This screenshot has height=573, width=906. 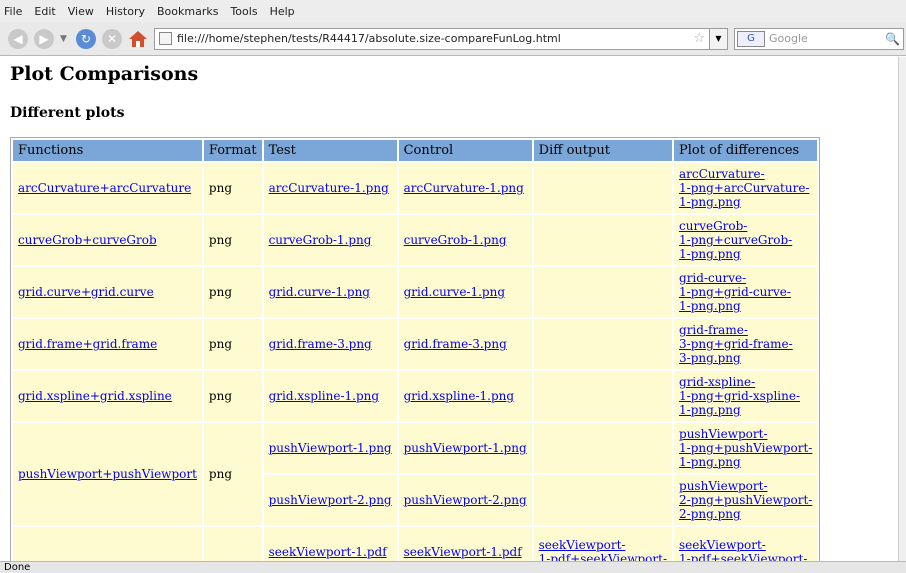 I want to click on function-link: curveGrob+curveGrob, so click(x=87, y=240).